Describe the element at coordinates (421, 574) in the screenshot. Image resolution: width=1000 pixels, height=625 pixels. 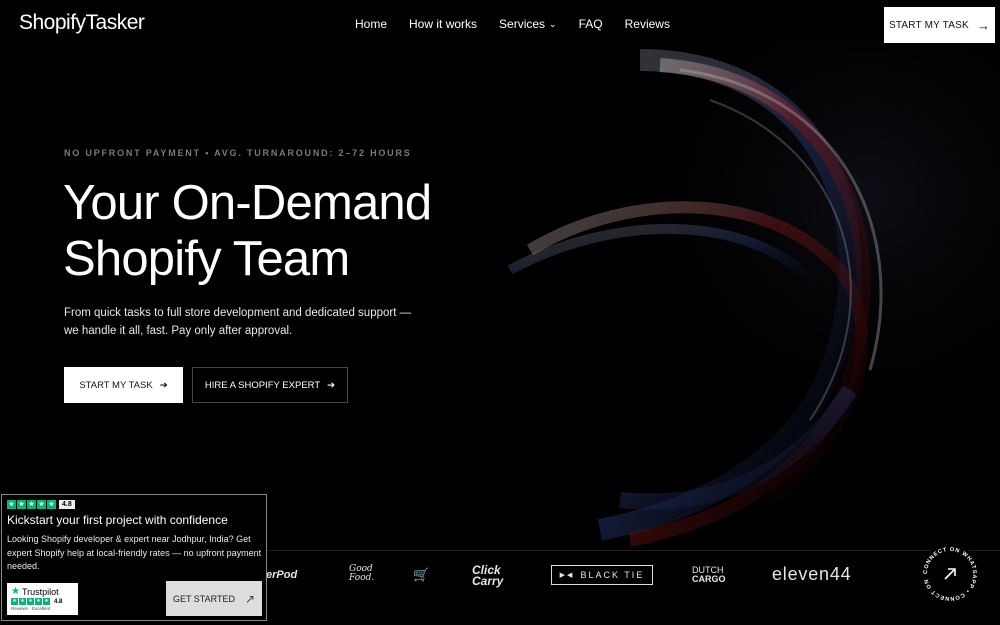
I see `cart-logo-icon: 🛒` at that location.